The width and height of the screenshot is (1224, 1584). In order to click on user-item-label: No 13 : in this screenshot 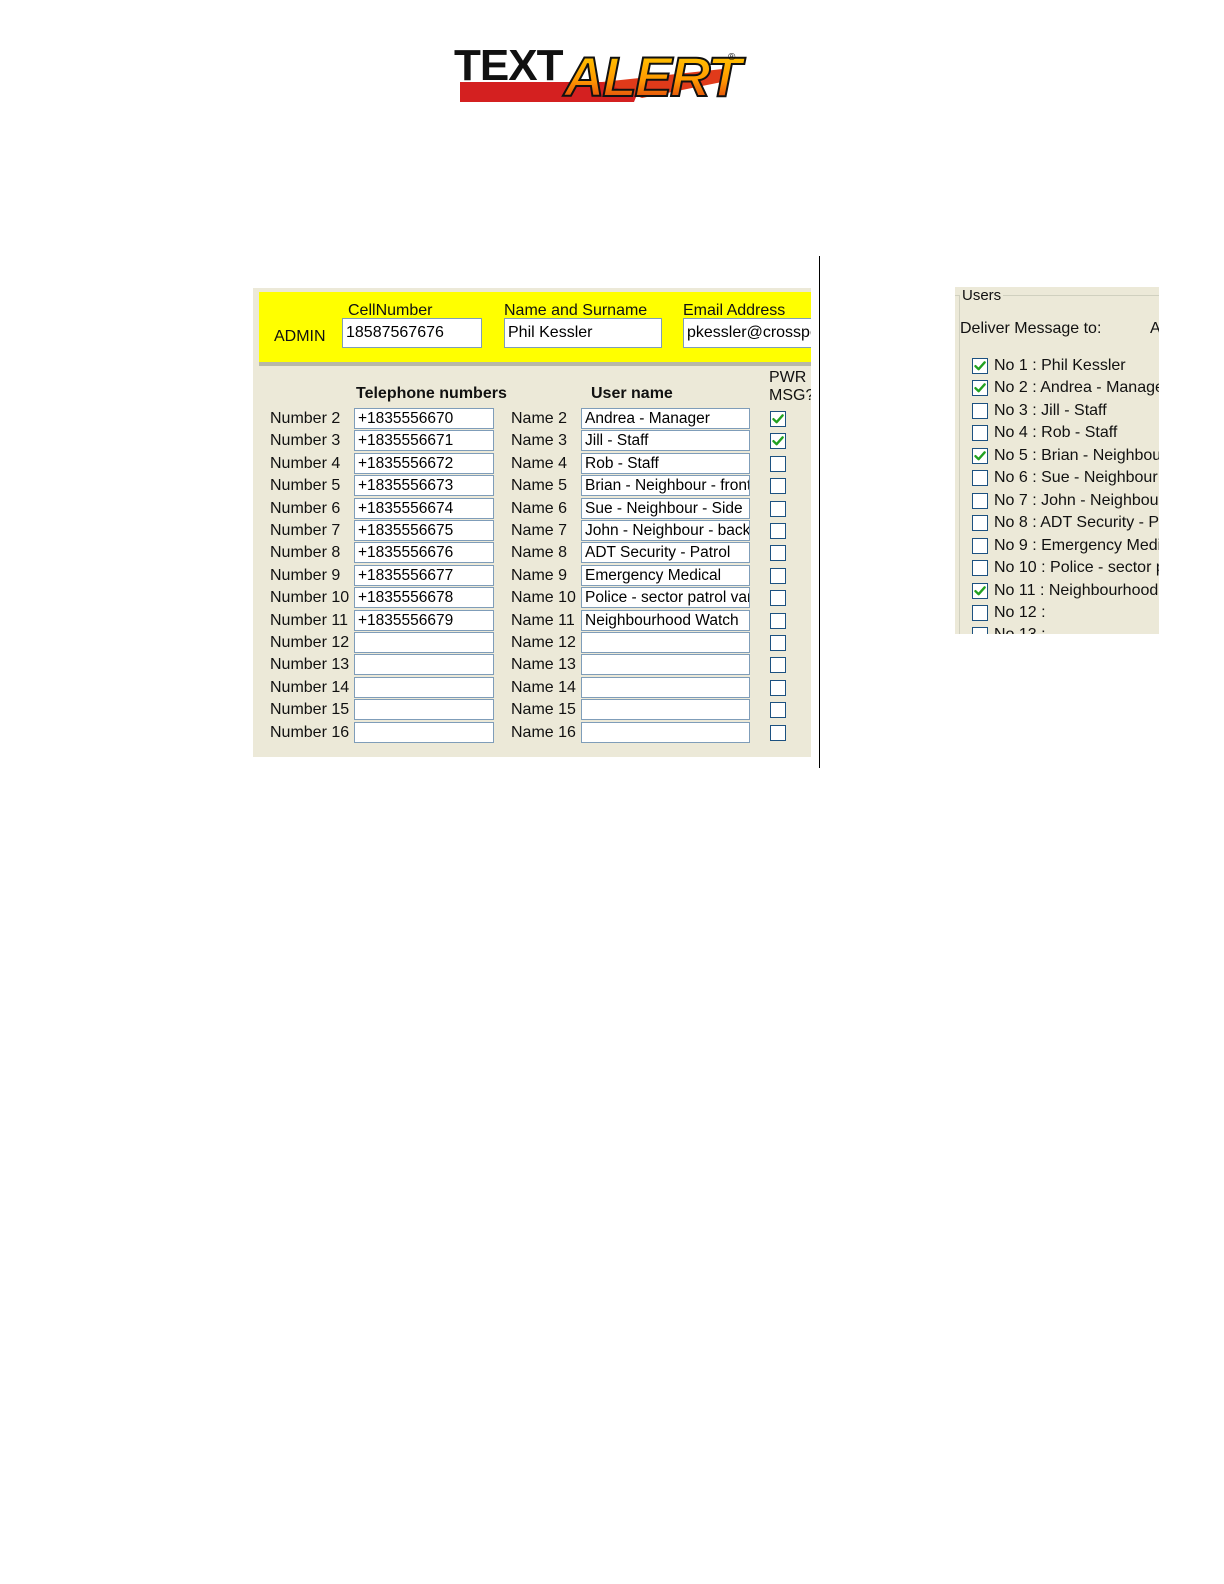, I will do `click(1020, 629)`.